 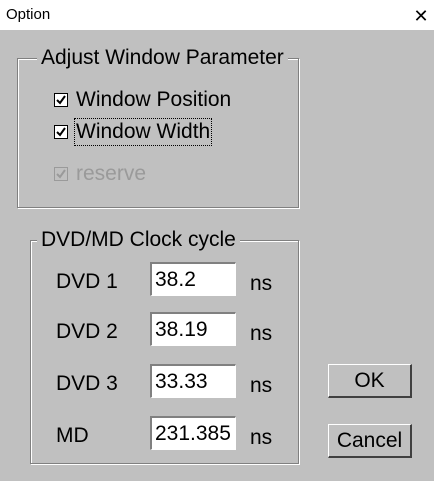 What do you see at coordinates (217, 15) in the screenshot?
I see `title-bar: Option ✕` at bounding box center [217, 15].